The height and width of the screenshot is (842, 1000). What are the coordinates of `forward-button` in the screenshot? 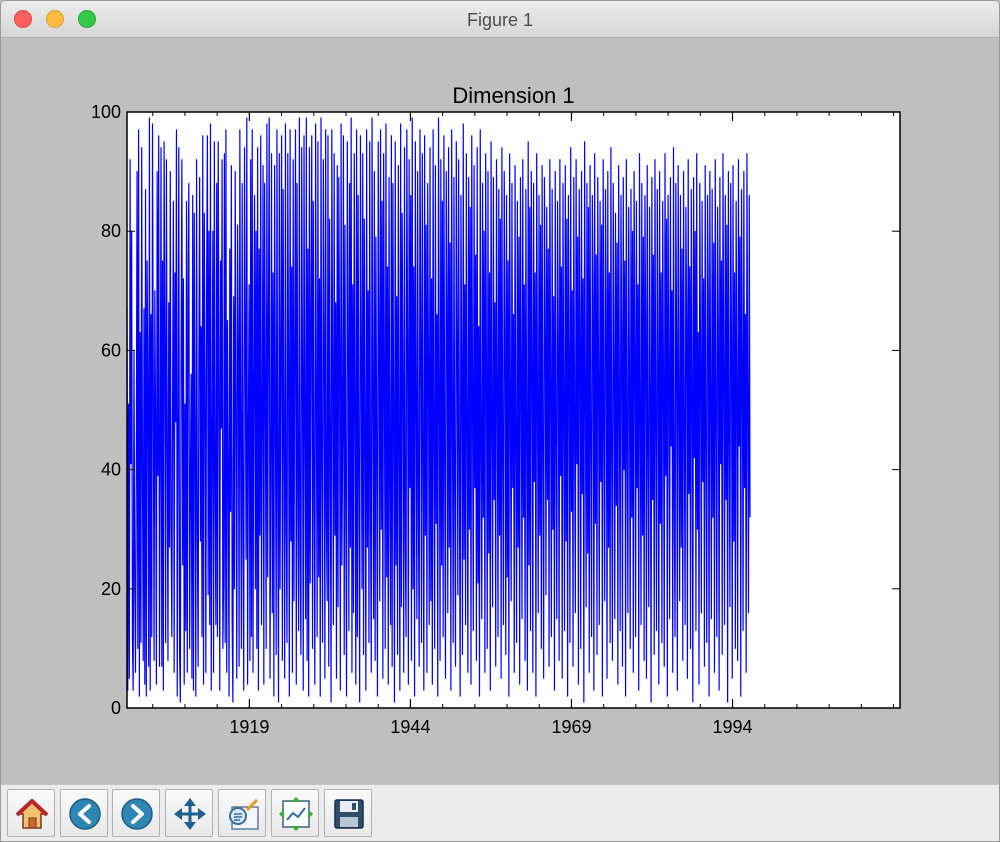 It's located at (136, 813).